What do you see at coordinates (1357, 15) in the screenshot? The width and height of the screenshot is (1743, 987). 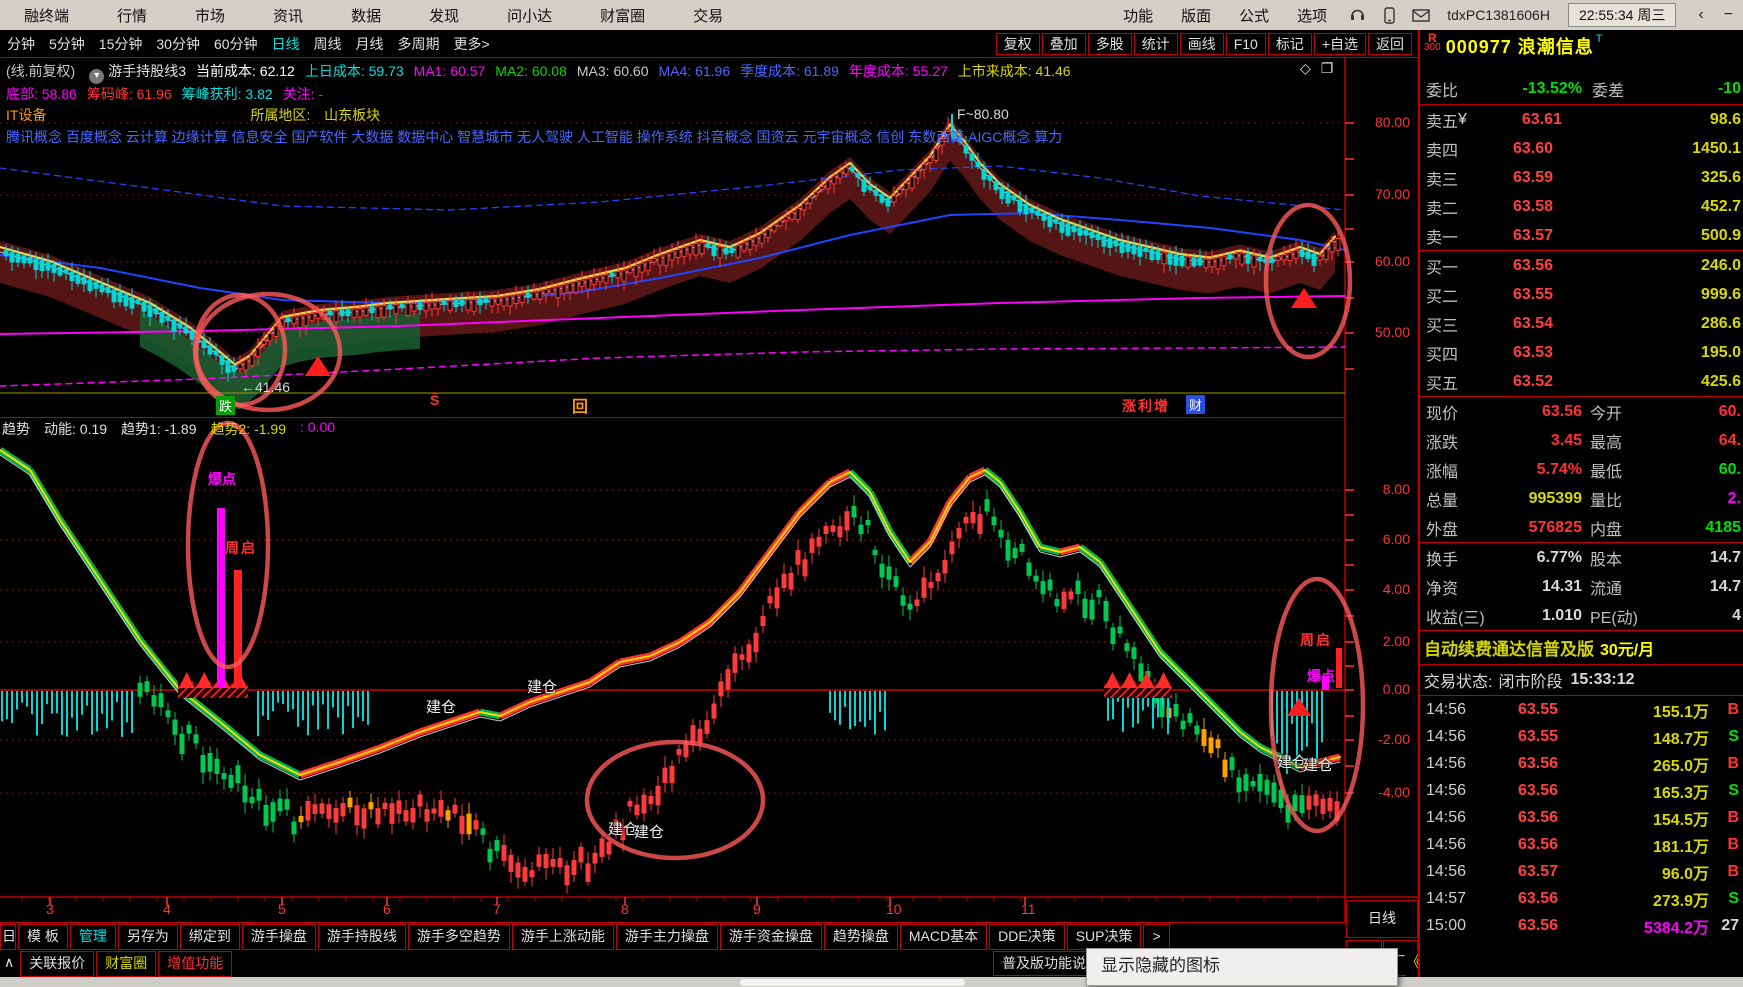 I see `headset-icon` at bounding box center [1357, 15].